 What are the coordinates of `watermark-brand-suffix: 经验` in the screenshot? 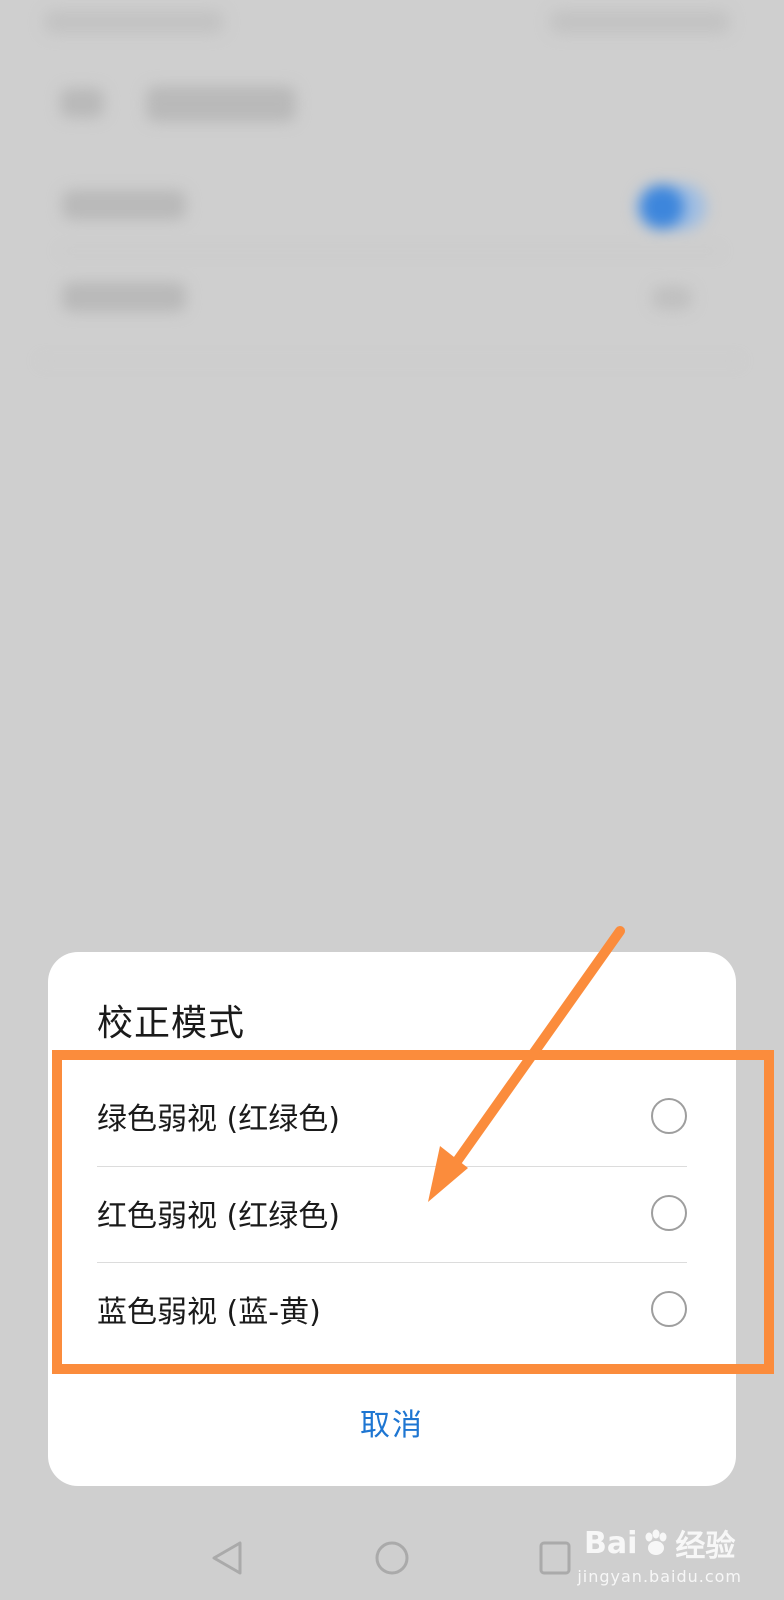 It's located at (705, 1546).